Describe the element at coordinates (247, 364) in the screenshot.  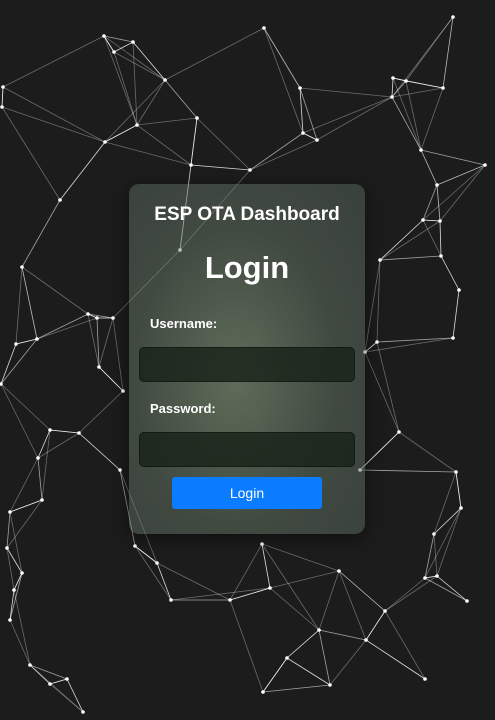
I see `username-input` at that location.